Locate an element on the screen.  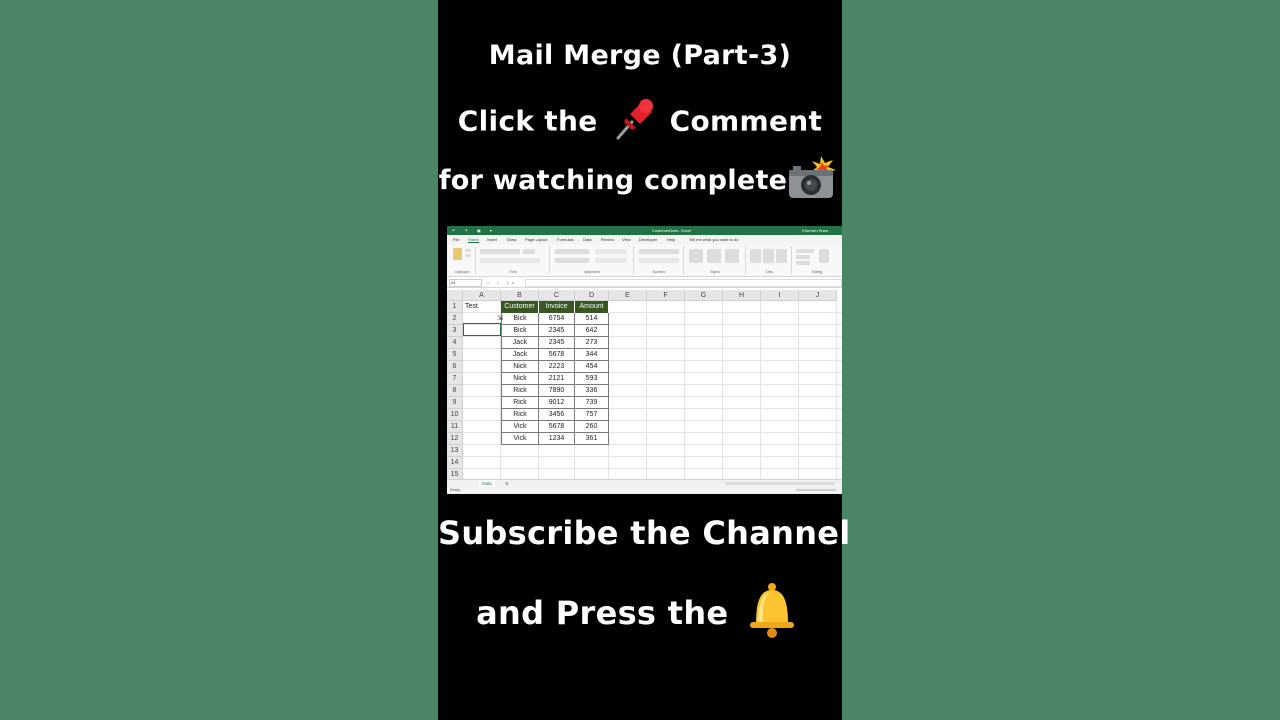
column-header-g: G is located at coordinates (704, 295).